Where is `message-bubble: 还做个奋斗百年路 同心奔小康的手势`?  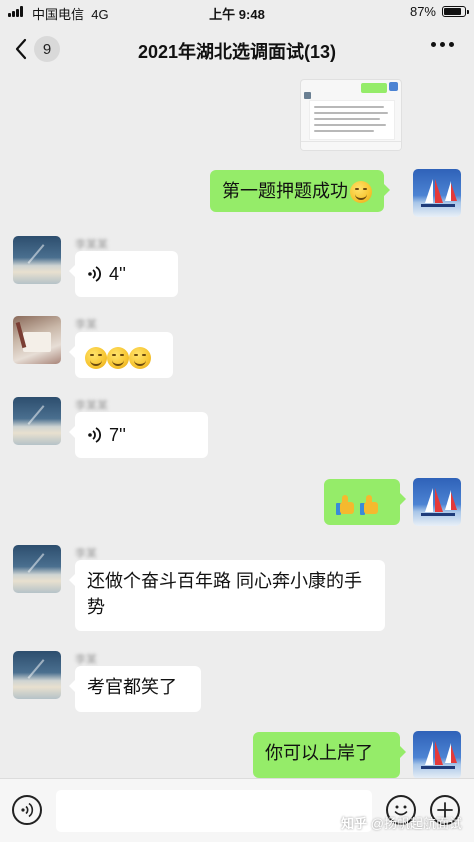 message-bubble: 还做个奋斗百年路 同心奔小康的手势 is located at coordinates (227, 595).